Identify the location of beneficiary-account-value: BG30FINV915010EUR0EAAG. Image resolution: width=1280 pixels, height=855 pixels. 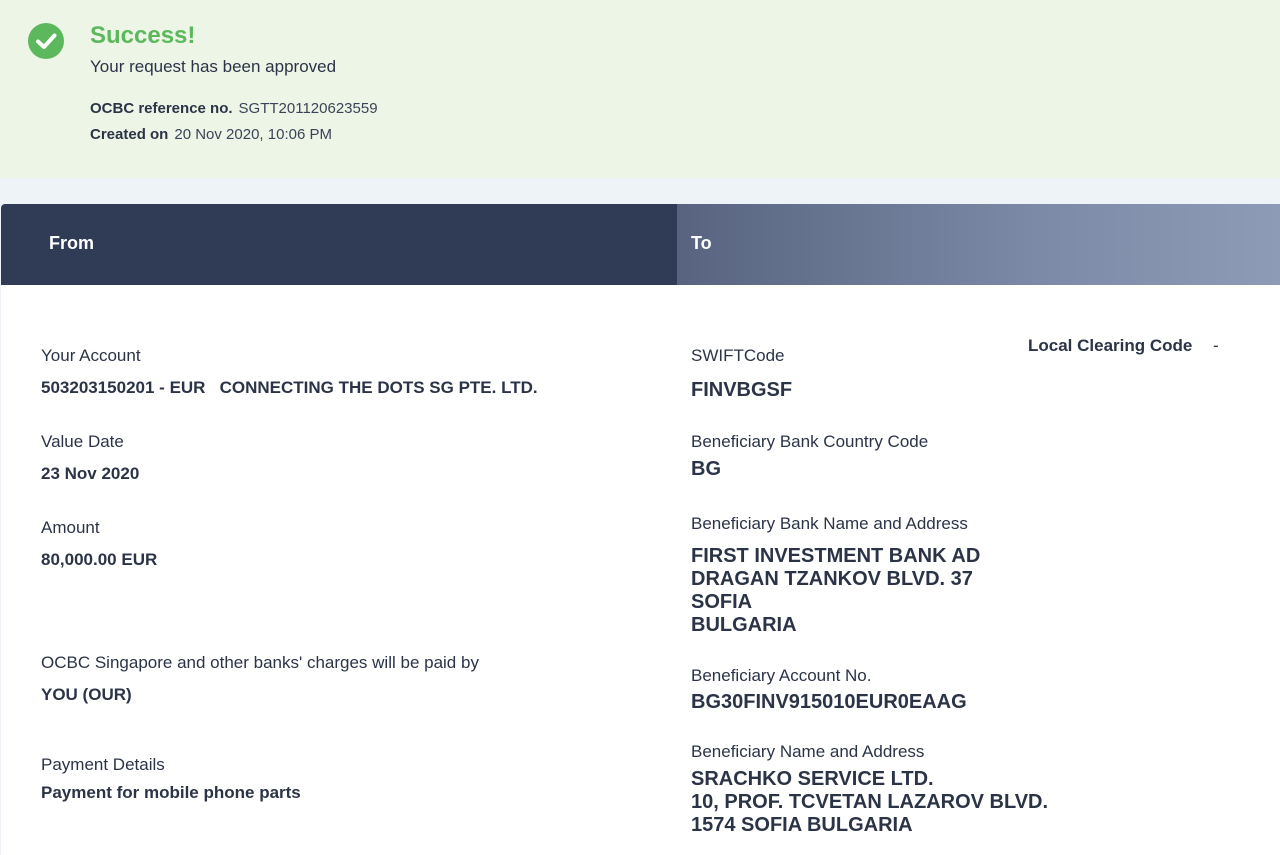
(829, 702).